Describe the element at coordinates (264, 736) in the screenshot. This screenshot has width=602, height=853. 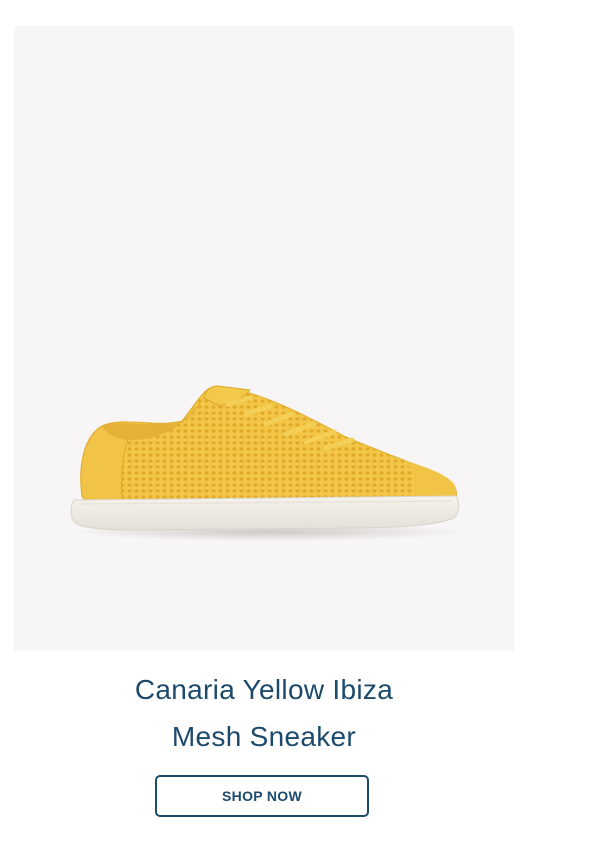
I see `product-title-line-2: Mesh Sneaker` at that location.